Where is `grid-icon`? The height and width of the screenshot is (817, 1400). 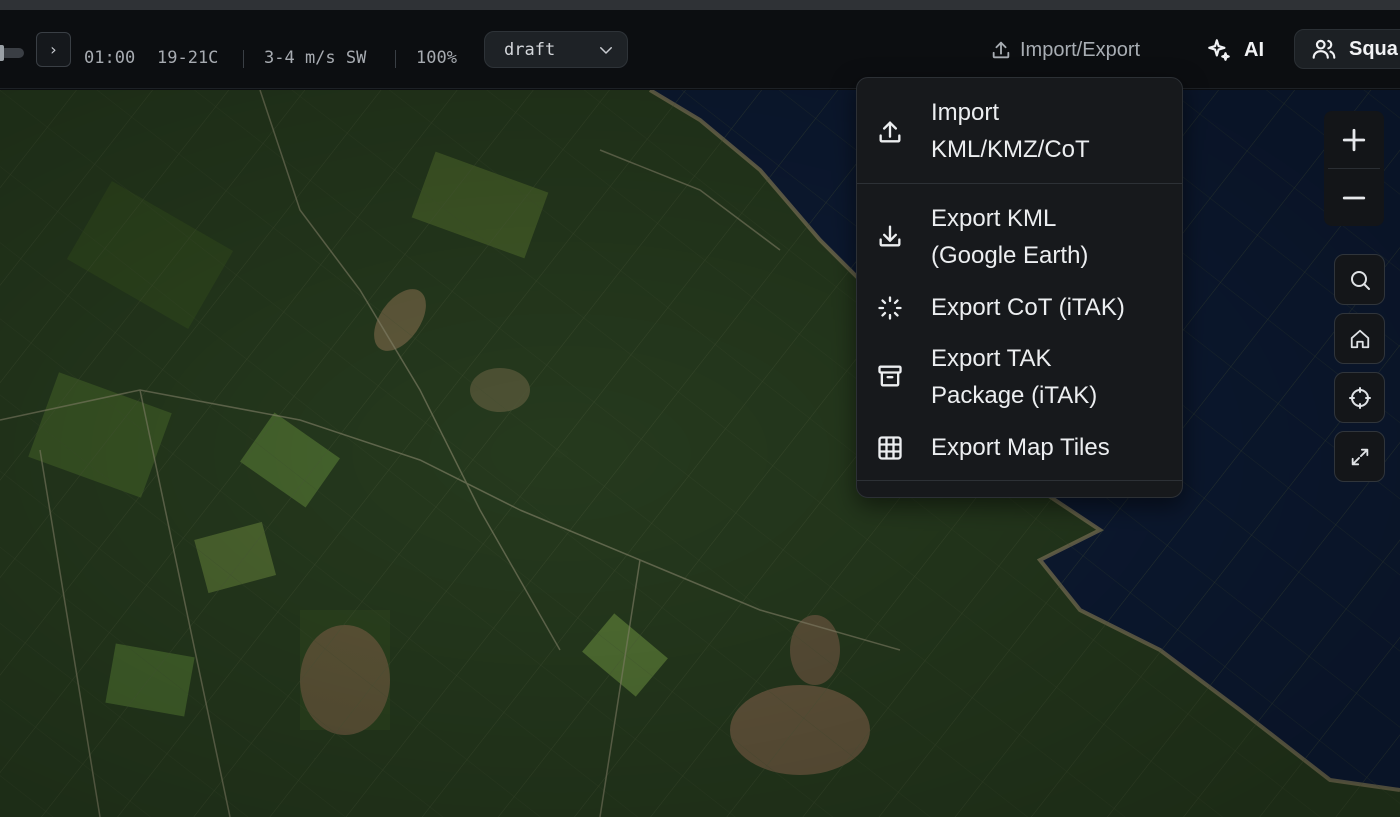
grid-icon is located at coordinates (890, 448).